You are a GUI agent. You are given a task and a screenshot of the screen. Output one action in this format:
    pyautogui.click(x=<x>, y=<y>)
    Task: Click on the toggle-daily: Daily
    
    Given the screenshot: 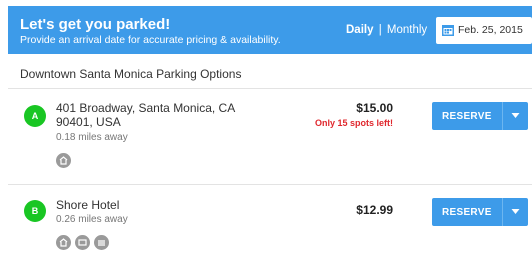 What is the action you would take?
    pyautogui.click(x=360, y=30)
    